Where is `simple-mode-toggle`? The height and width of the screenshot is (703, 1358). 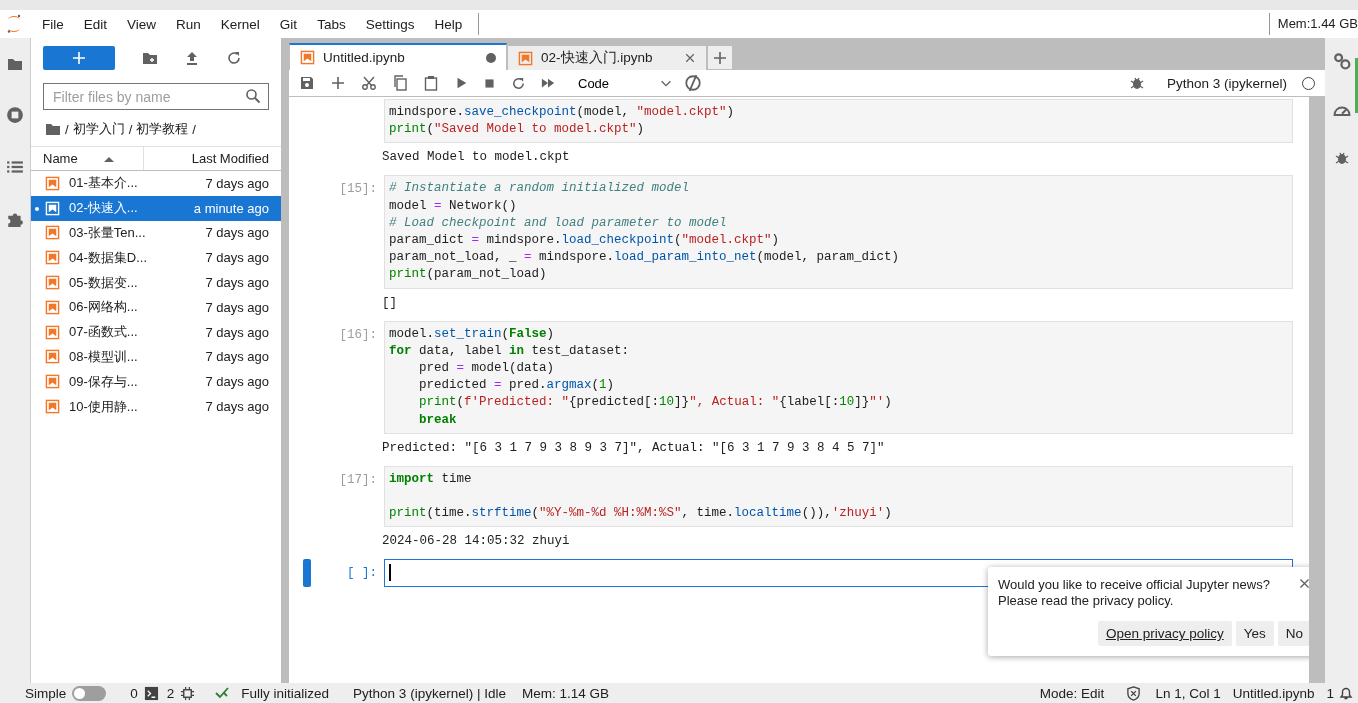
simple-mode-toggle is located at coordinates (89, 693).